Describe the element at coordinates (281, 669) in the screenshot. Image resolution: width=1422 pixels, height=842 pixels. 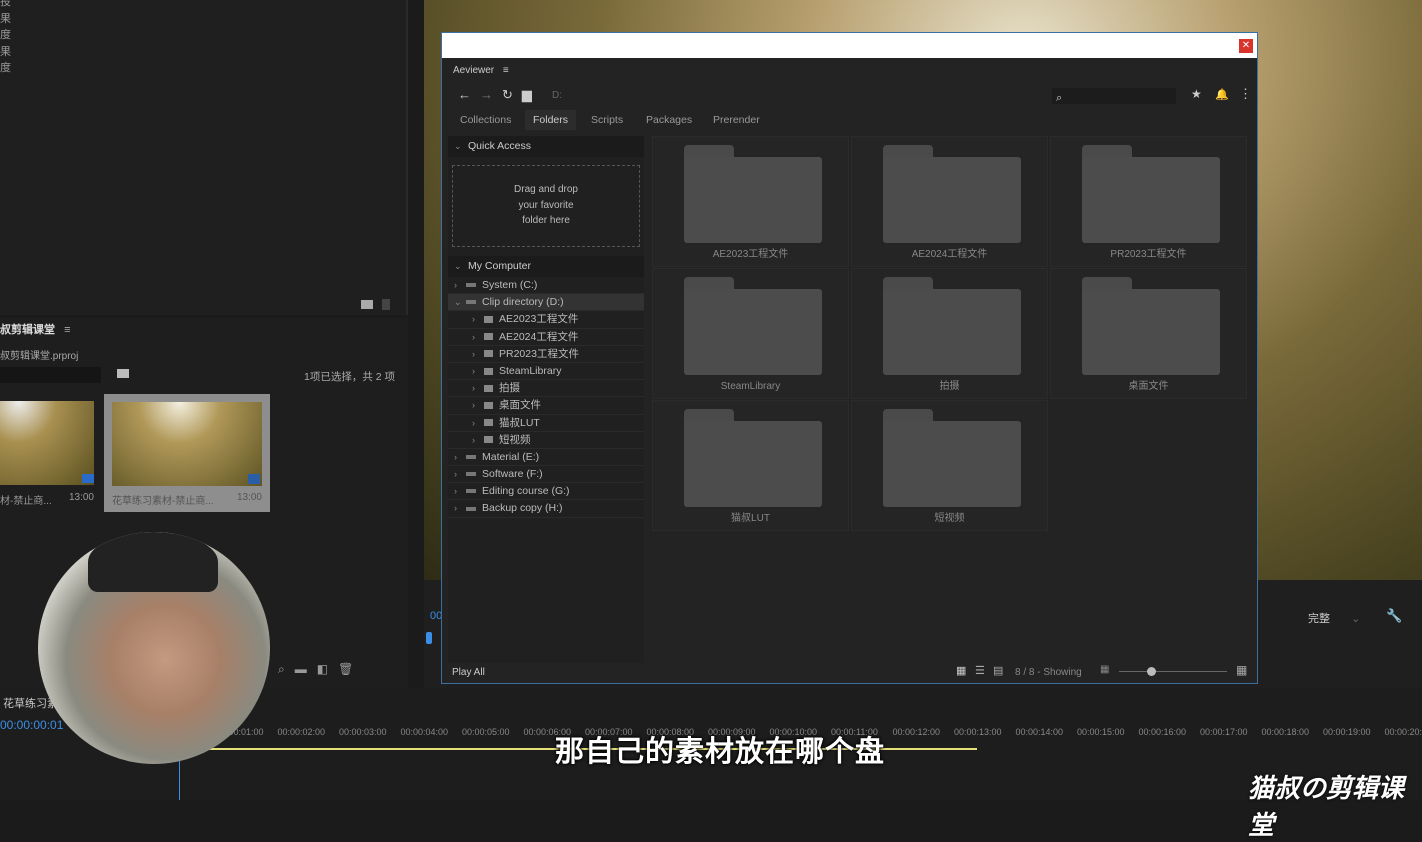
I see `zoom-icon: ⌕` at that location.